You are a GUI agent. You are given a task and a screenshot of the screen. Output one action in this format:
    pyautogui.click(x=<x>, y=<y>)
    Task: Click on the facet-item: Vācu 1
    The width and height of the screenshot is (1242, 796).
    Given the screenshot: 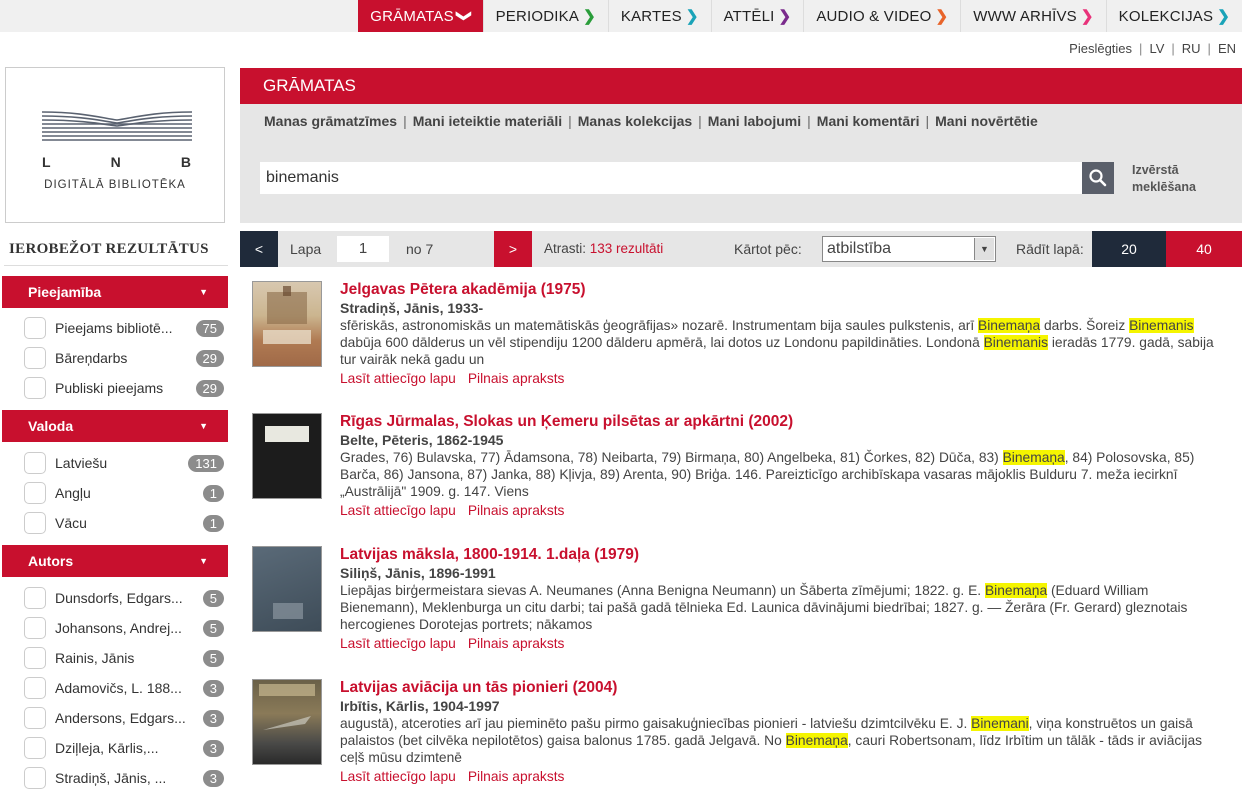 What is the action you would take?
    pyautogui.click(x=124, y=523)
    